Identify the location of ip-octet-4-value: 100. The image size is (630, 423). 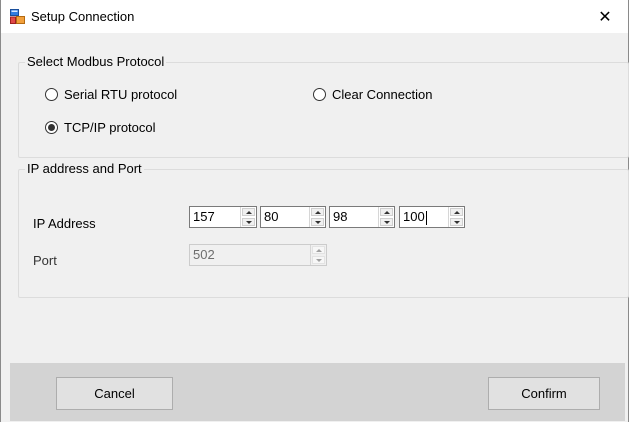
(414, 216).